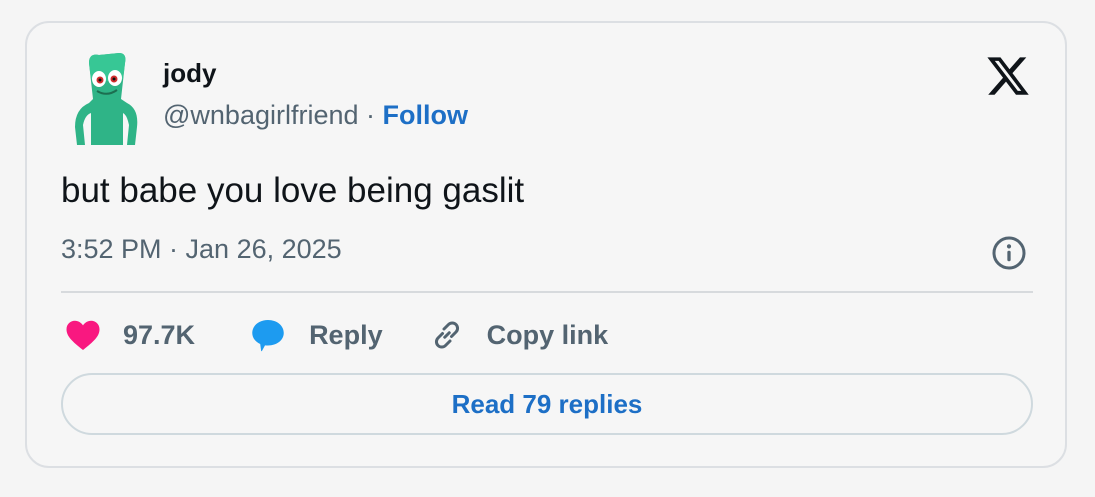  I want to click on x-logo-icon, so click(1008, 76).